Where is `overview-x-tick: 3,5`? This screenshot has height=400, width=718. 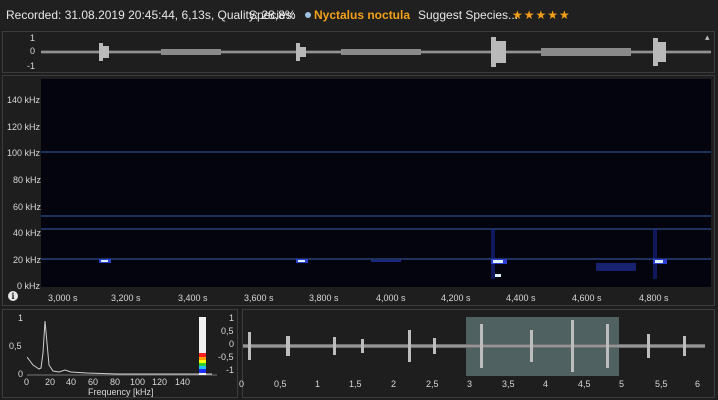 overview-x-tick: 3,5 is located at coordinates (508, 384).